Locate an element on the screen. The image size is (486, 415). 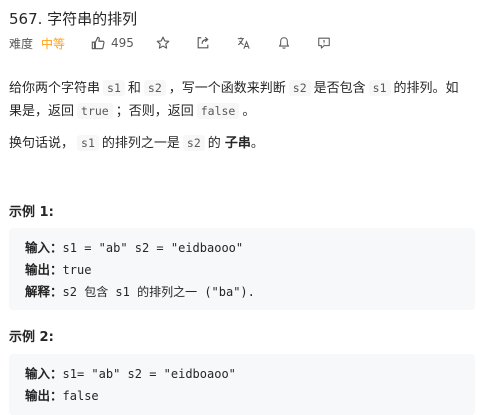
example-2-output-line: 输出：false is located at coordinates (250, 396).